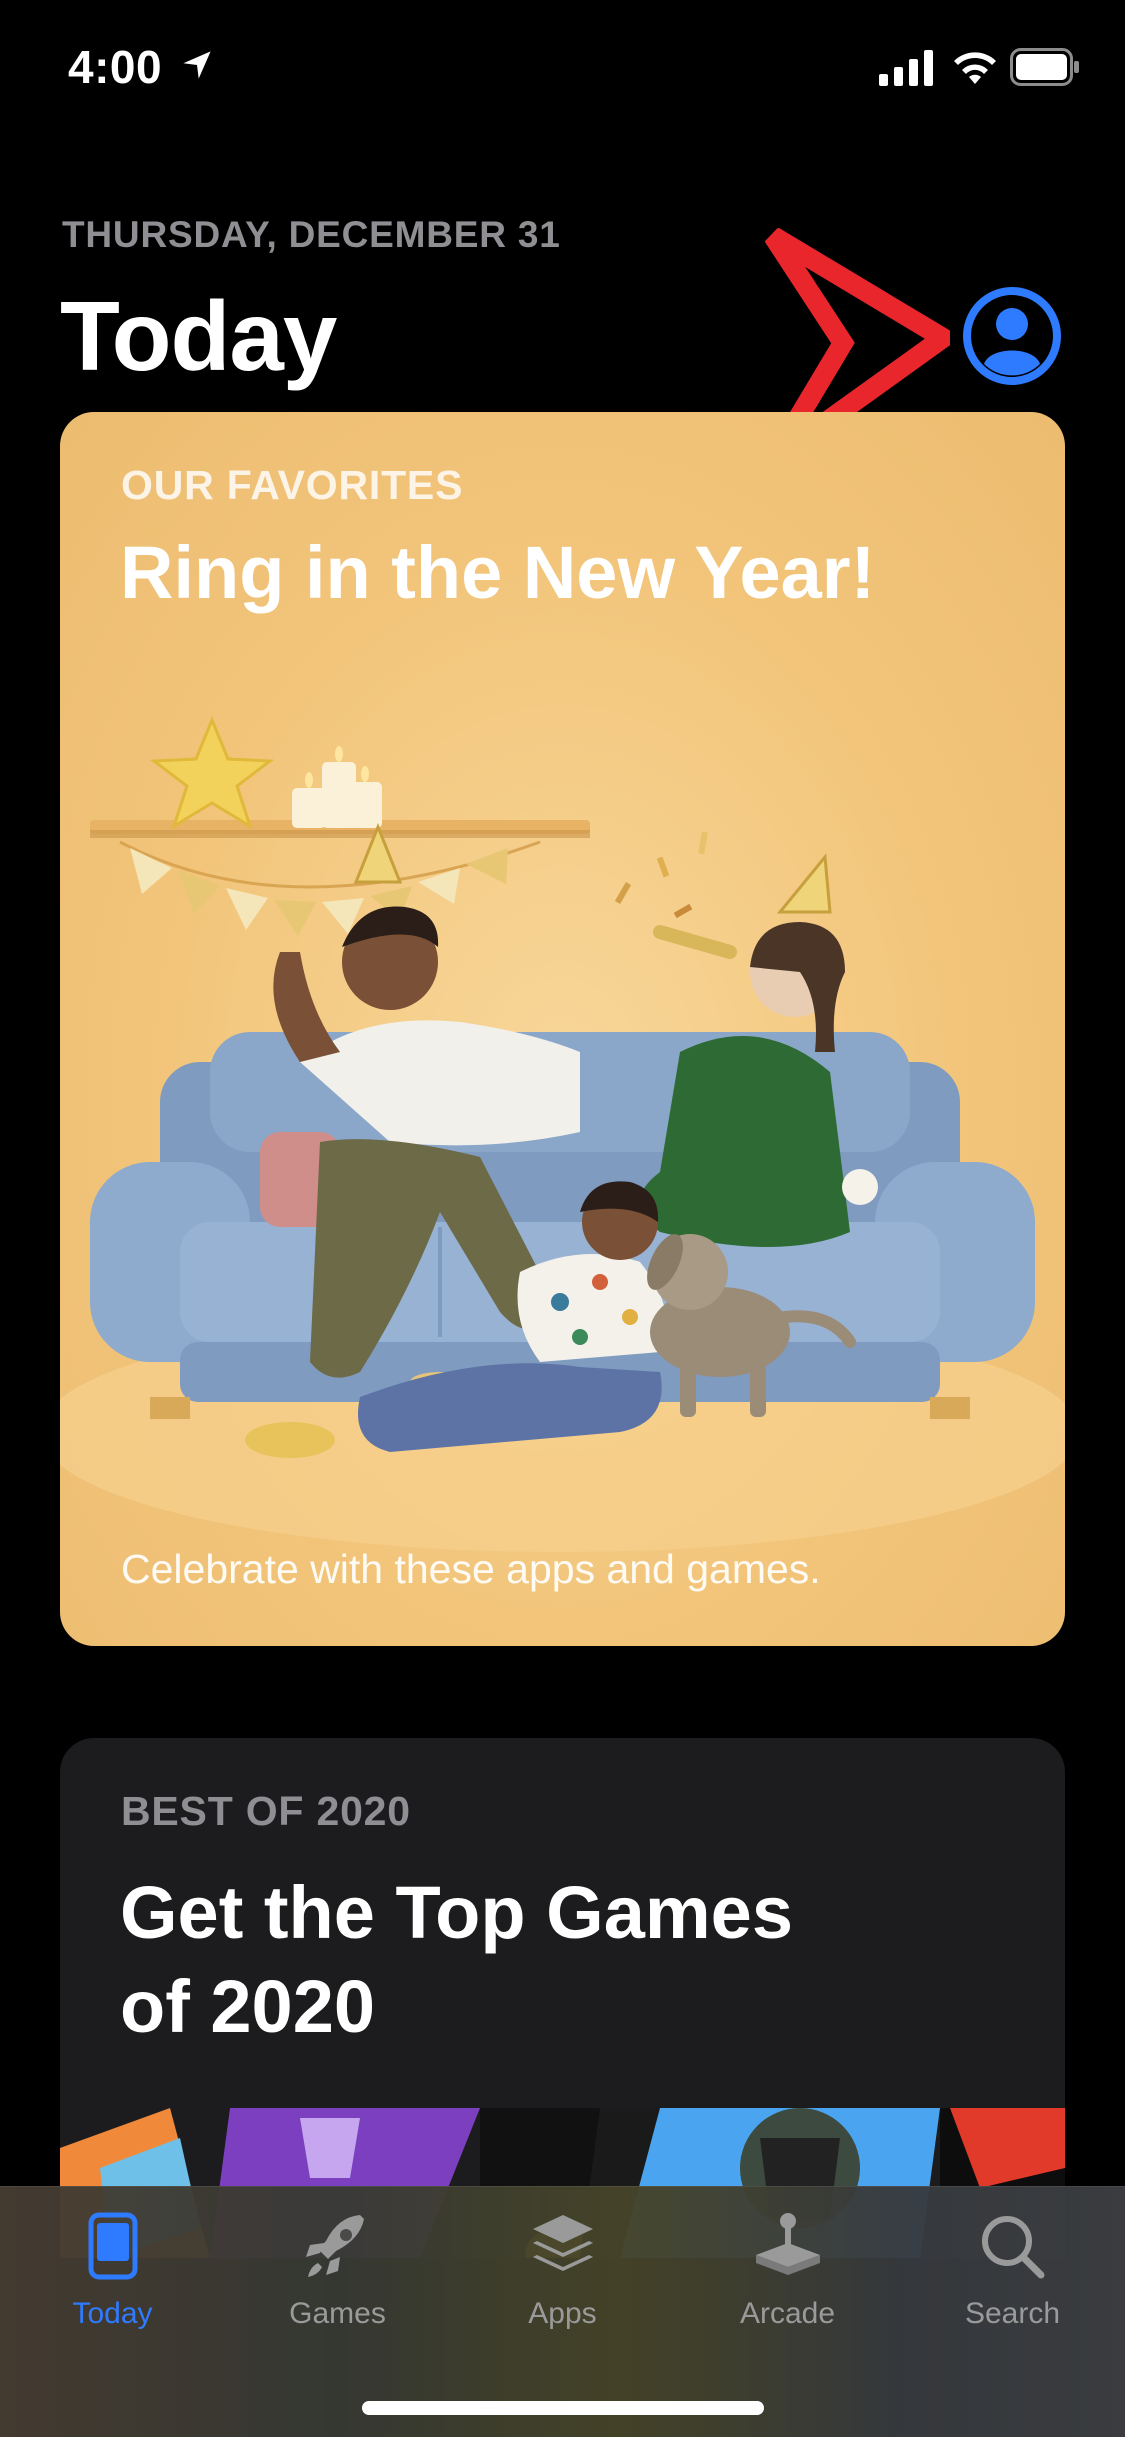 The height and width of the screenshot is (2437, 1125). What do you see at coordinates (787, 2244) in the screenshot?
I see `joystick-icon` at bounding box center [787, 2244].